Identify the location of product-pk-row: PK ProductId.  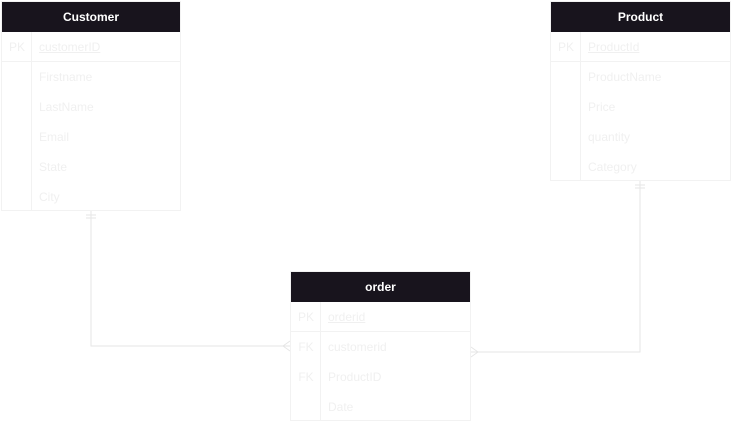
(640, 47).